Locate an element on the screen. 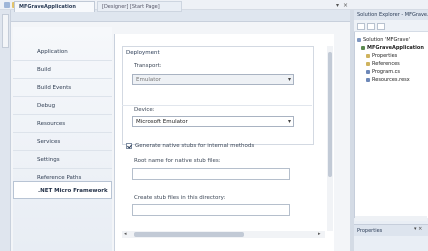  tree-item-solution: Solution 'MFGrave' is located at coordinates (386, 40).